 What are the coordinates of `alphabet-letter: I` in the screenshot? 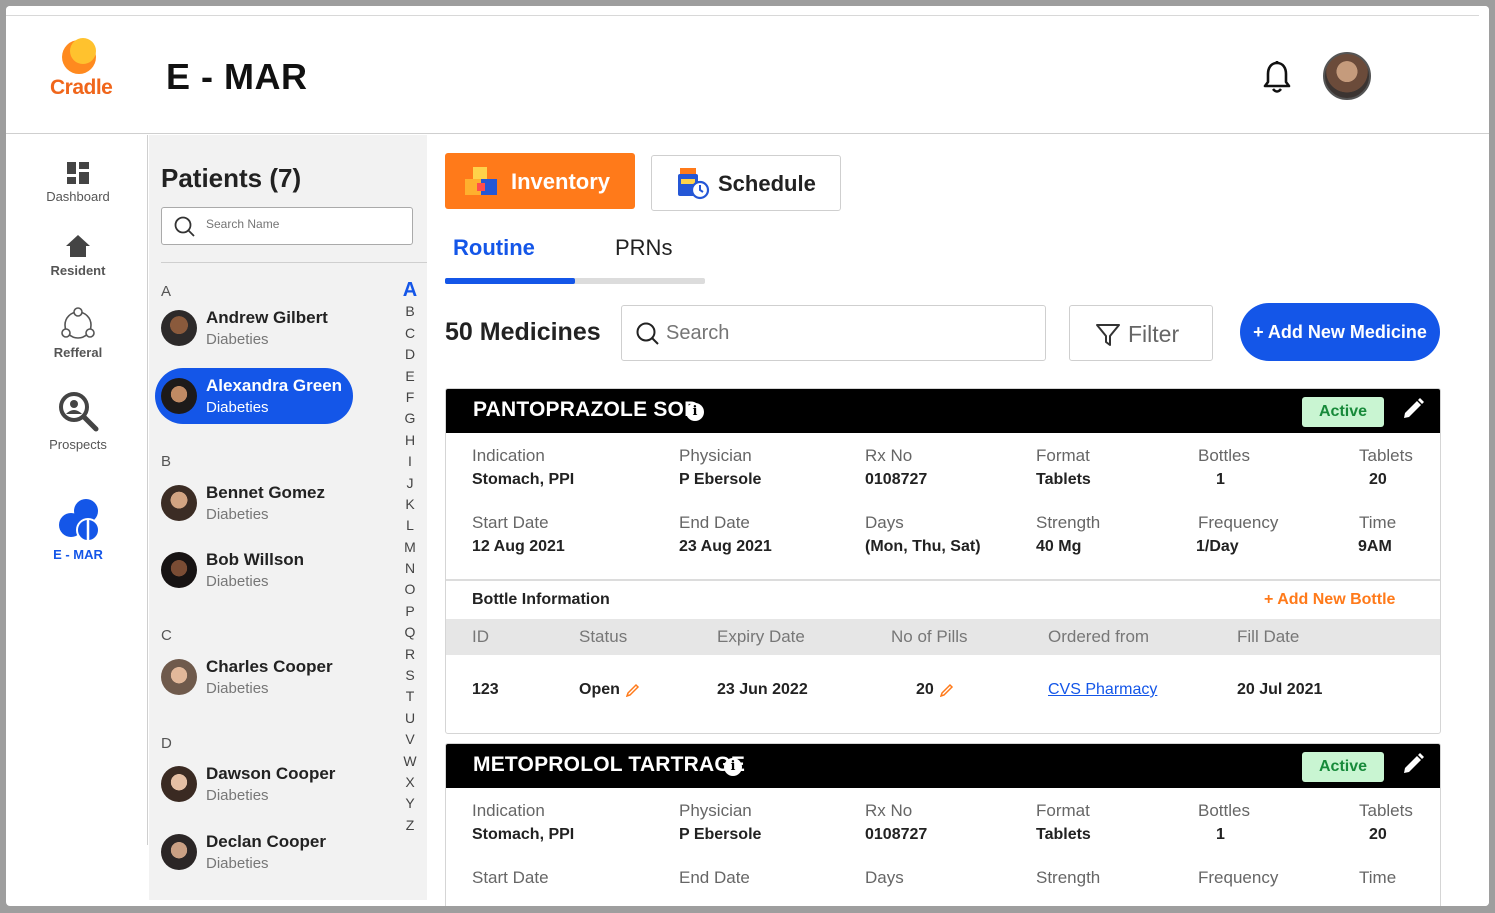 It's located at (410, 461).